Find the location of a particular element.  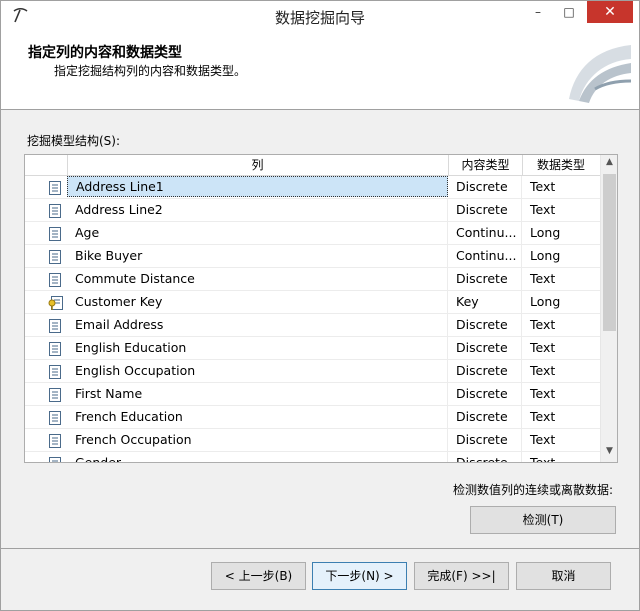

vertical-scrollbar: ▲ ▼ is located at coordinates (608, 308).